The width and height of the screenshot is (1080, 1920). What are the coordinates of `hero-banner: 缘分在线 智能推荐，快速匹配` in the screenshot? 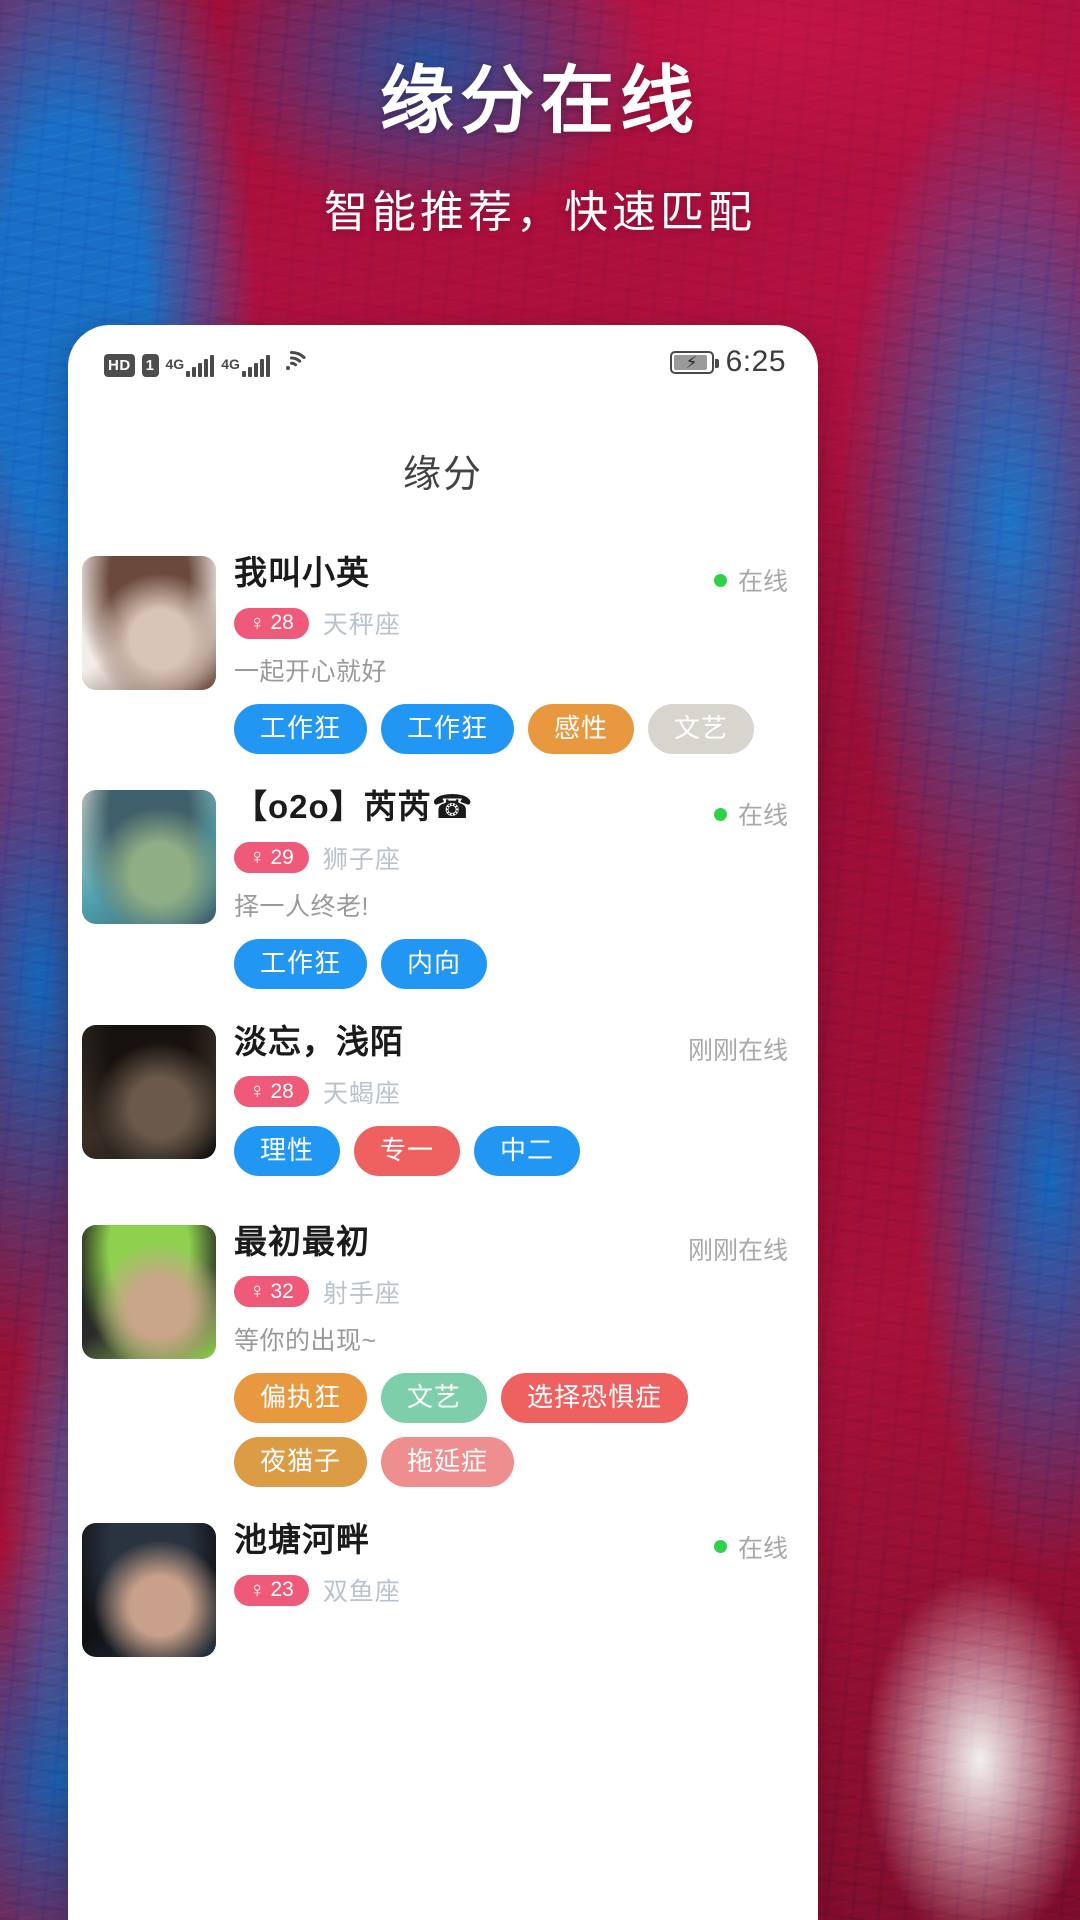 It's located at (540, 120).